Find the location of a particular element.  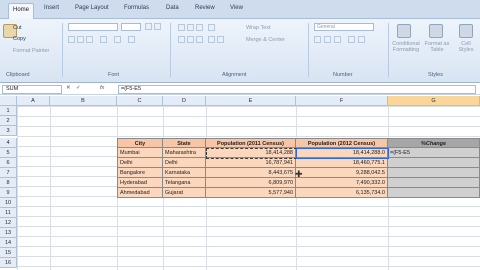

merge-center-button: Merge & Center is located at coordinates (265, 40).